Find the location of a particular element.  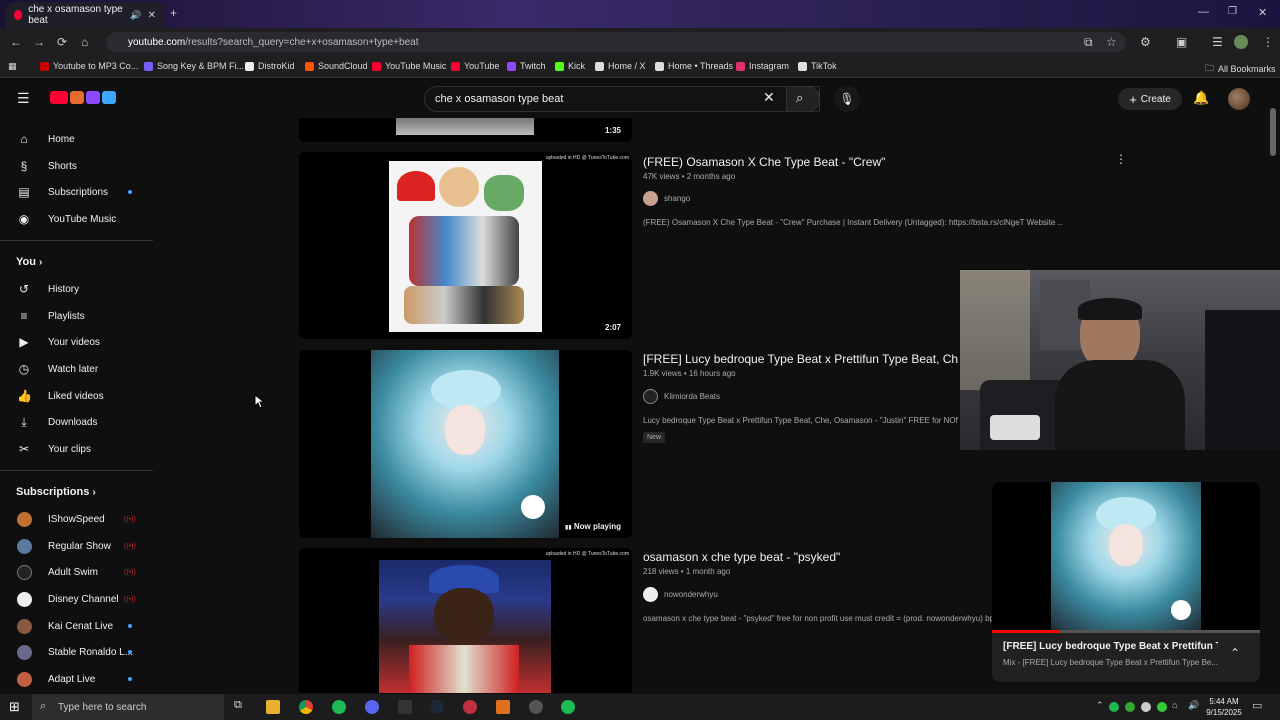

bookmark-x: Home / X is located at coordinates (620, 66).